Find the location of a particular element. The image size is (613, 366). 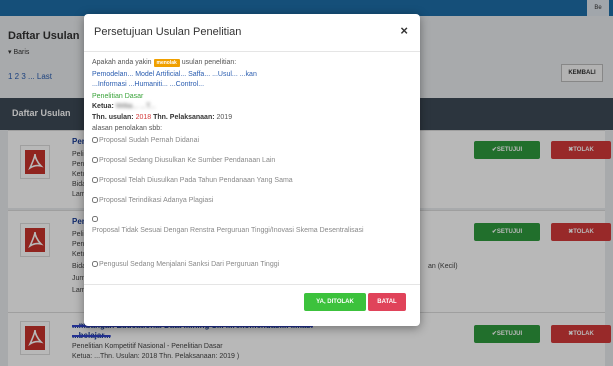

confirm-reject-button: YA, DITOLAK is located at coordinates (335, 302).